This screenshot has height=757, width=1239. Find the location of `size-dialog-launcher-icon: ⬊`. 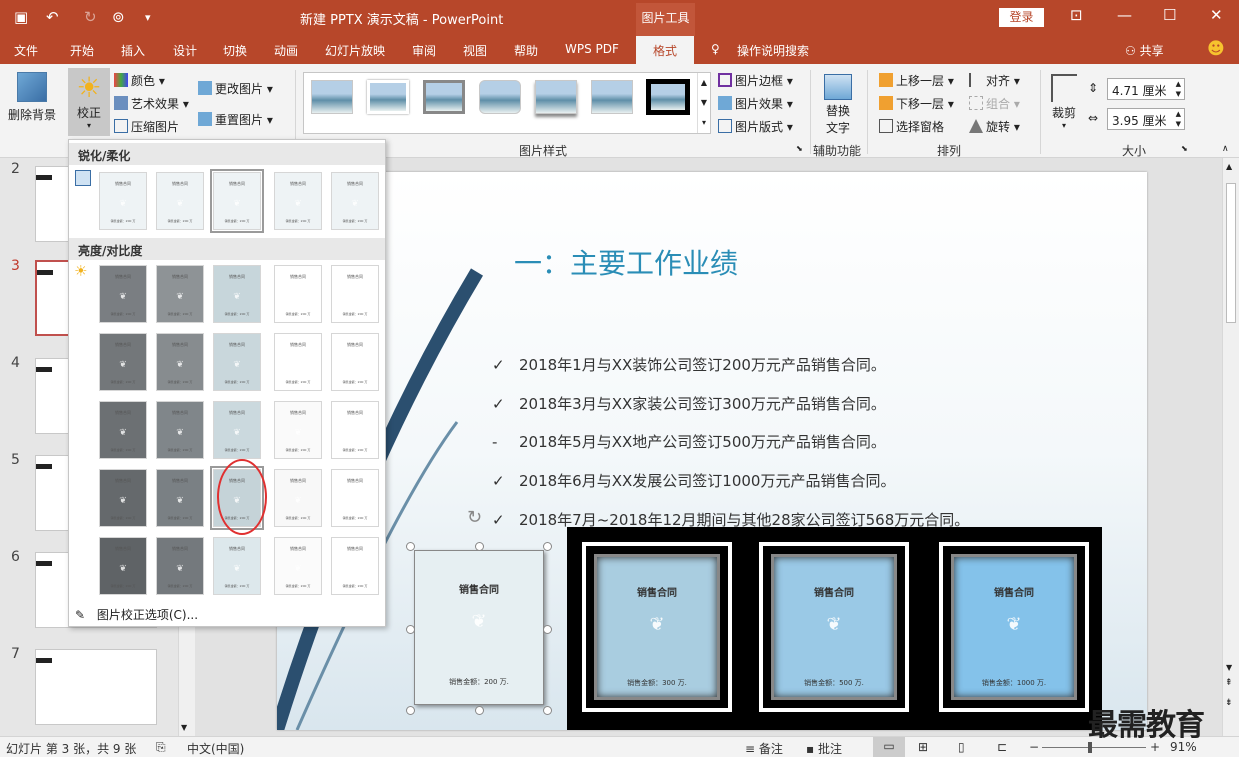

size-dialog-launcher-icon: ⬊ is located at coordinates (1184, 148).